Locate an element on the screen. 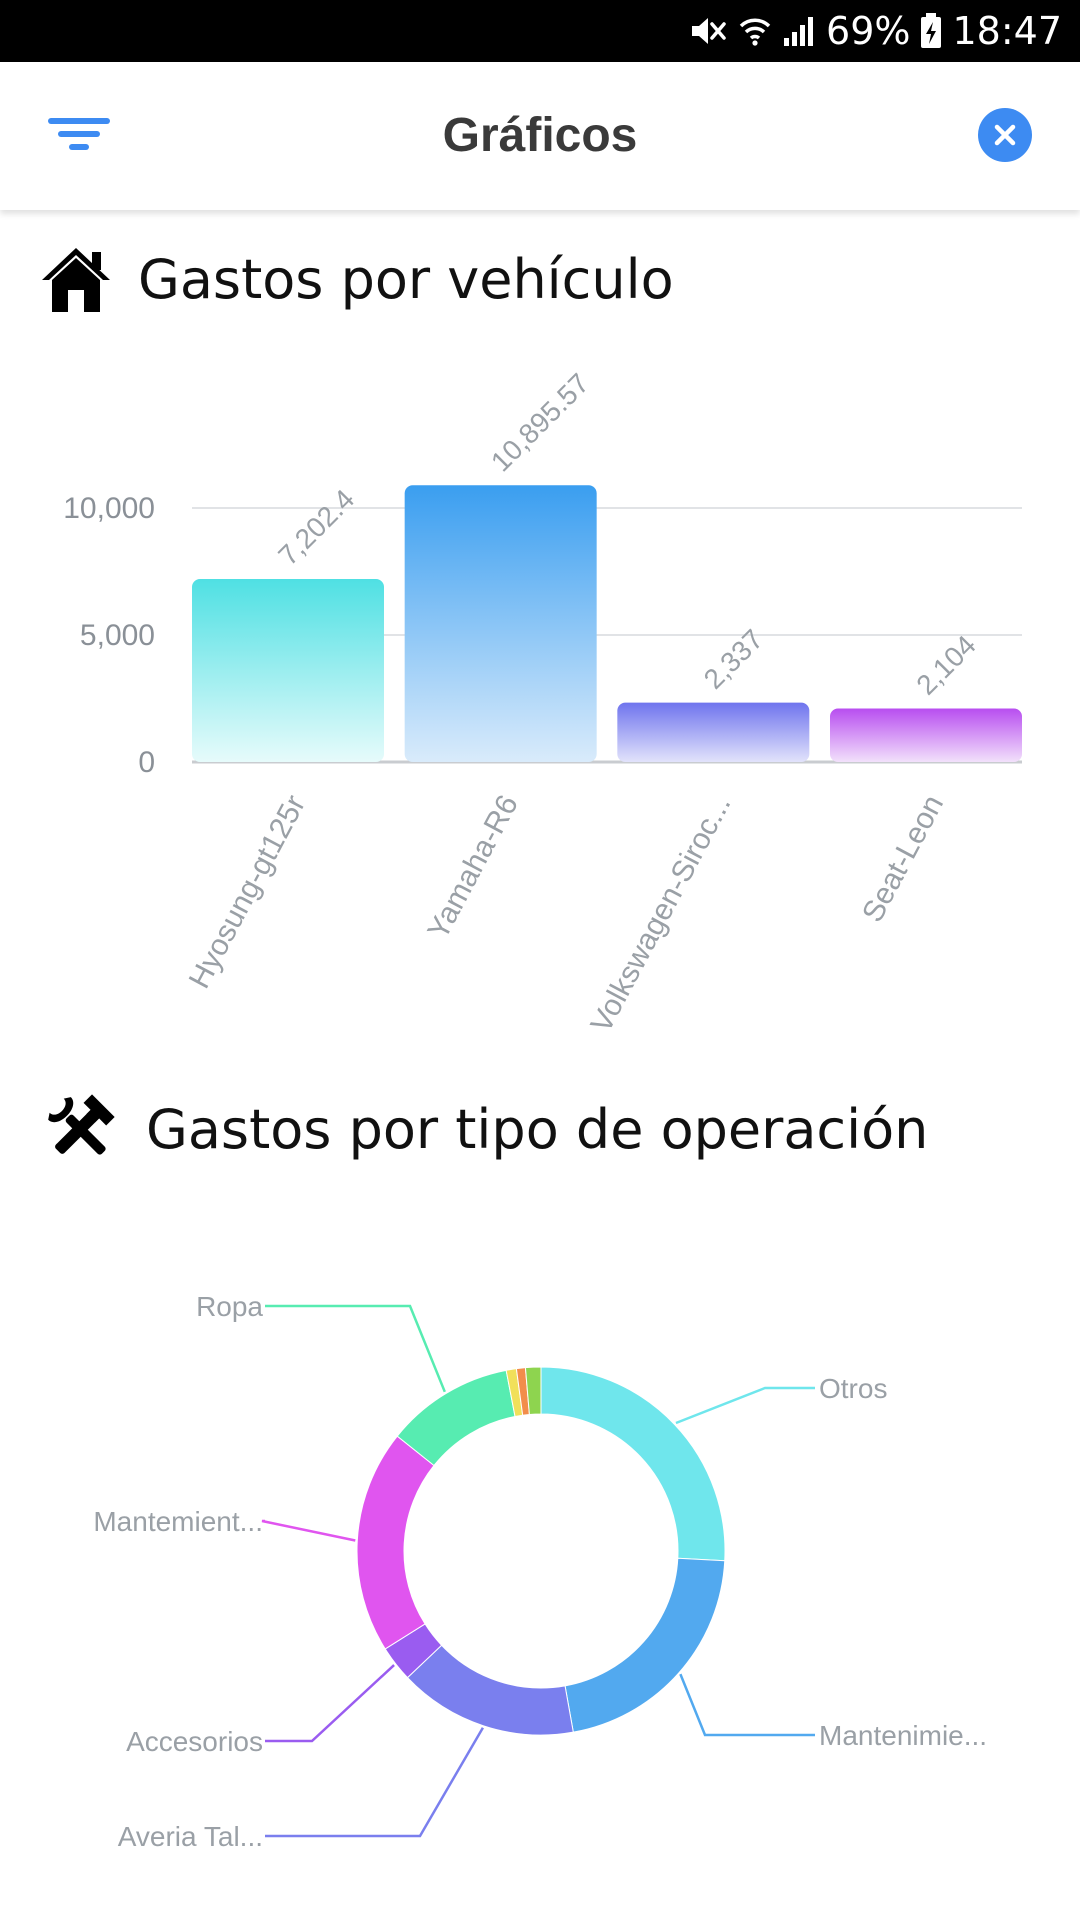  bar-yamaha-r6 is located at coordinates (500, 623).